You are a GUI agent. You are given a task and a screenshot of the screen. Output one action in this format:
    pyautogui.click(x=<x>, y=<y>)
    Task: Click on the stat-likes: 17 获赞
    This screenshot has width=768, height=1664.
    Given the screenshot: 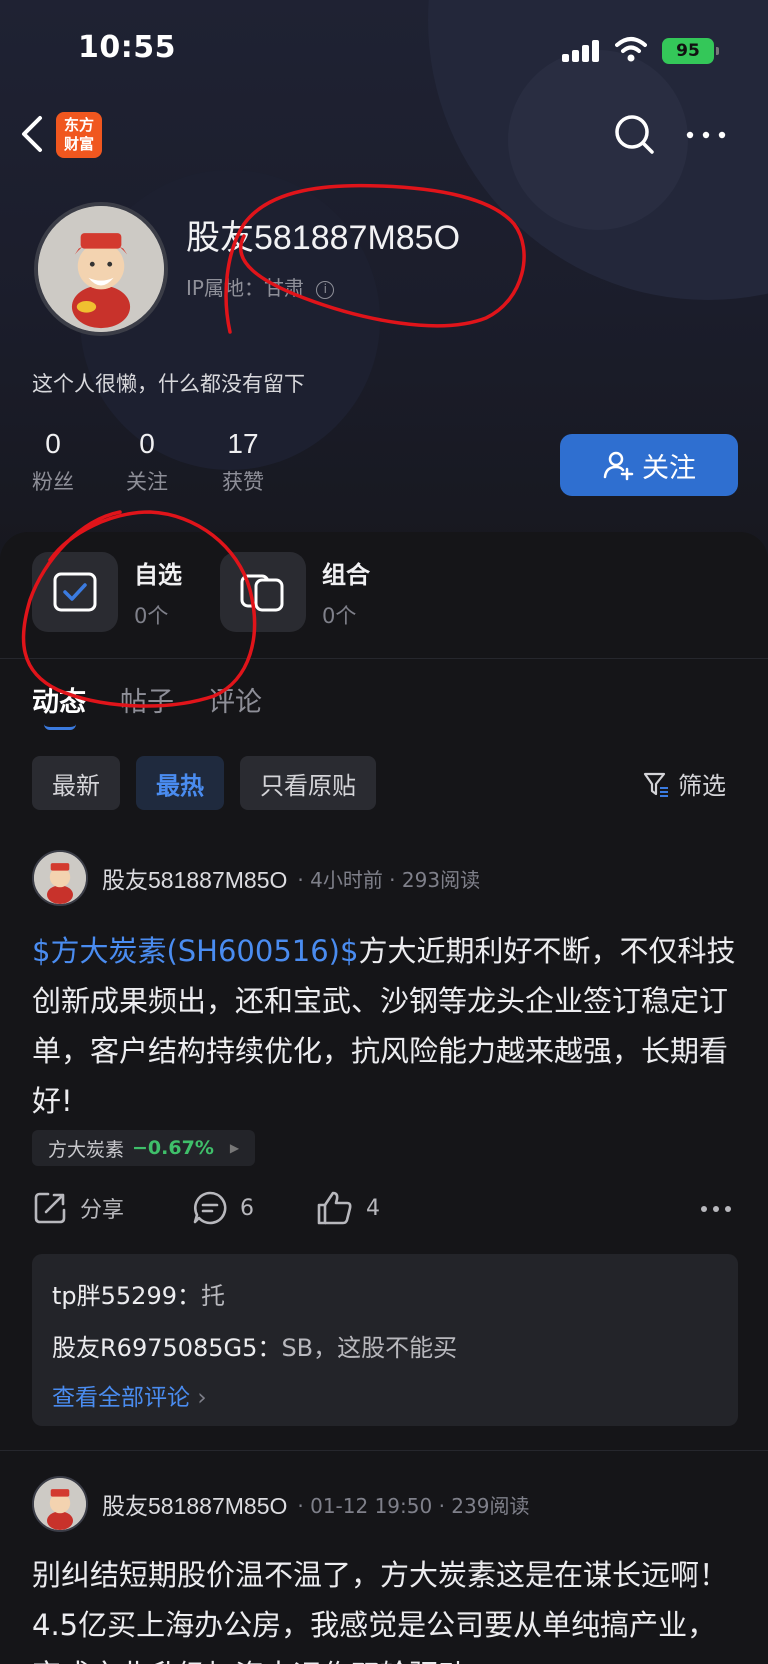 What is the action you would take?
    pyautogui.click(x=243, y=462)
    